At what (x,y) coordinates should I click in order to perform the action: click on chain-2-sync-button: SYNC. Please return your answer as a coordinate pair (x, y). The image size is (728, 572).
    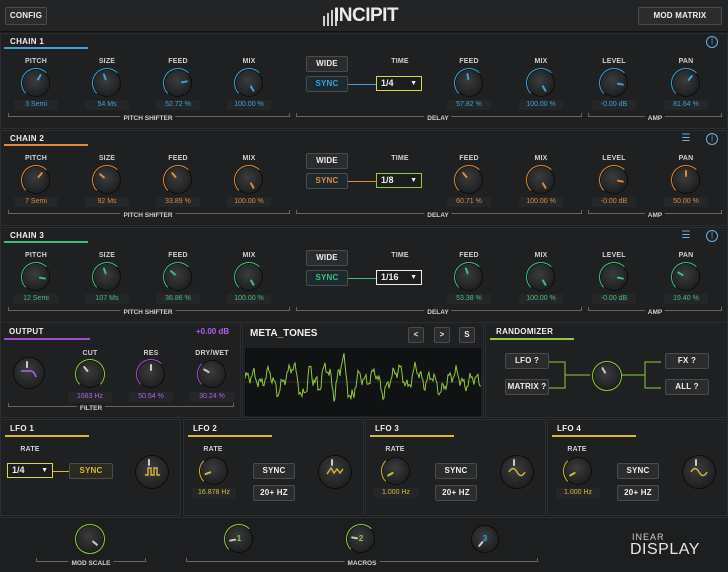
    Looking at the image, I should click on (327, 181).